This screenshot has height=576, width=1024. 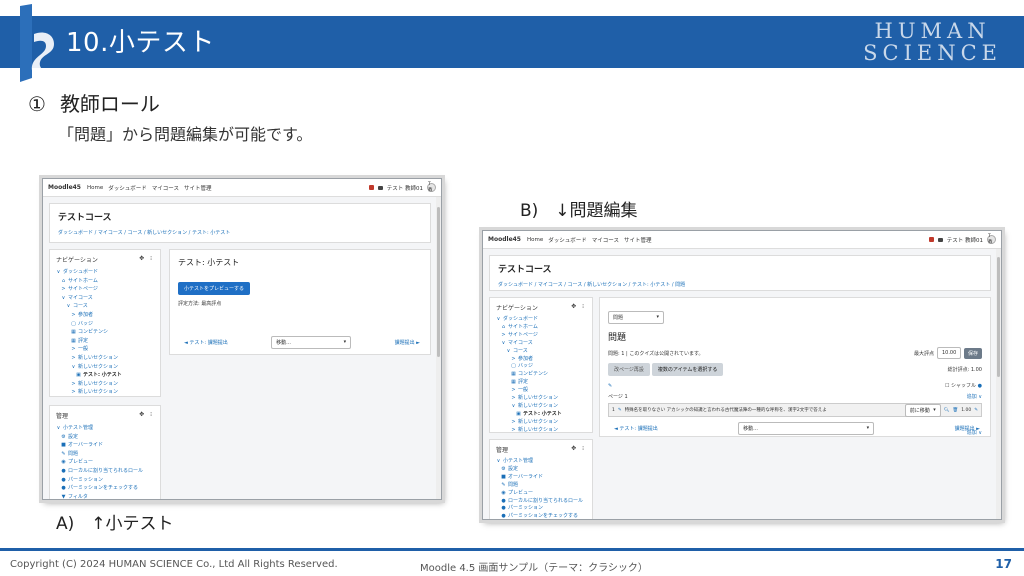 What do you see at coordinates (955, 410) in the screenshot?
I see `delete-icon: 🗑︎` at bounding box center [955, 410].